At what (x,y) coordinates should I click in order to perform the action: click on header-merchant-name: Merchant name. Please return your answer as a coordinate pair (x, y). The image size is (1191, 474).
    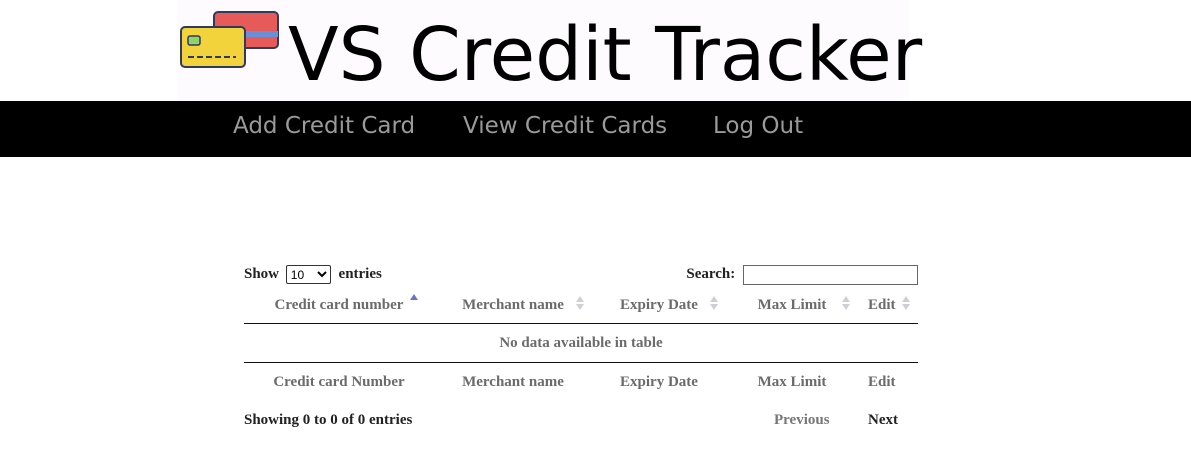
    Looking at the image, I should click on (513, 305).